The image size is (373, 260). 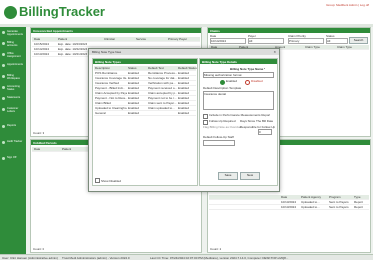 What do you see at coordinates (3, 65) in the screenshot?
I see `clock-icon` at bounding box center [3, 65].